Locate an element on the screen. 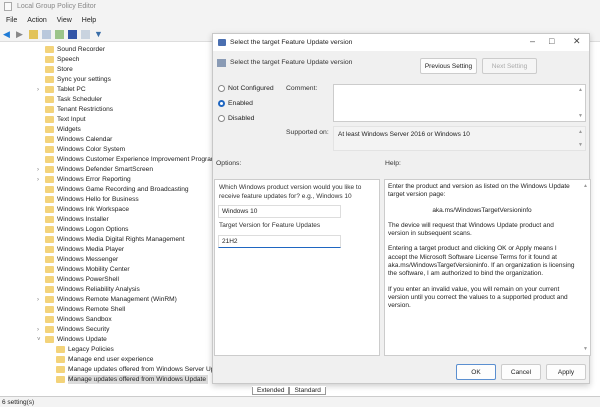  tree-item: Windows Color System is located at coordinates (85, 150).